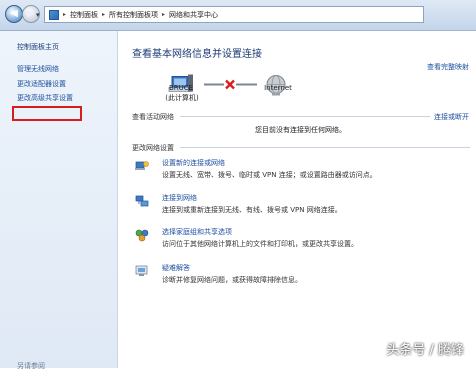 Image resolution: width=476 pixels, height=371 pixels. Describe the element at coordinates (38, 69) in the screenshot. I see `sidebar-item-manage-wireless: 管理无线网络` at that location.